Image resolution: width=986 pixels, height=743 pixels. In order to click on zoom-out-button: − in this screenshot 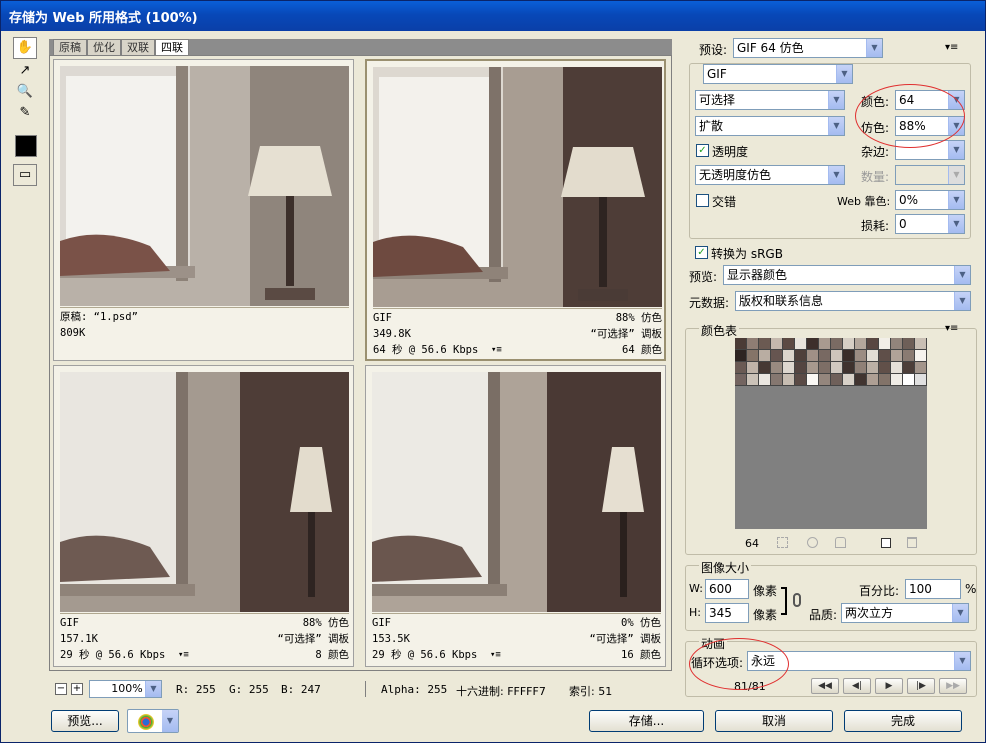, I will do `click(61, 689)`.